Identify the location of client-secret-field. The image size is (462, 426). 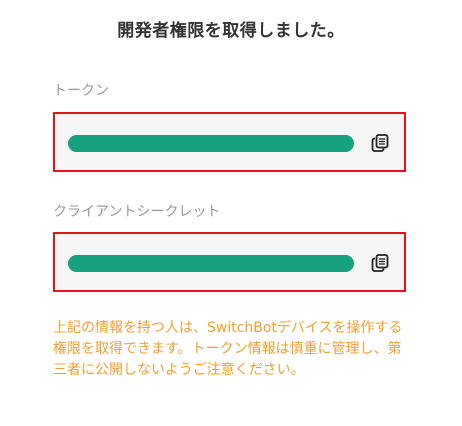
(229, 262).